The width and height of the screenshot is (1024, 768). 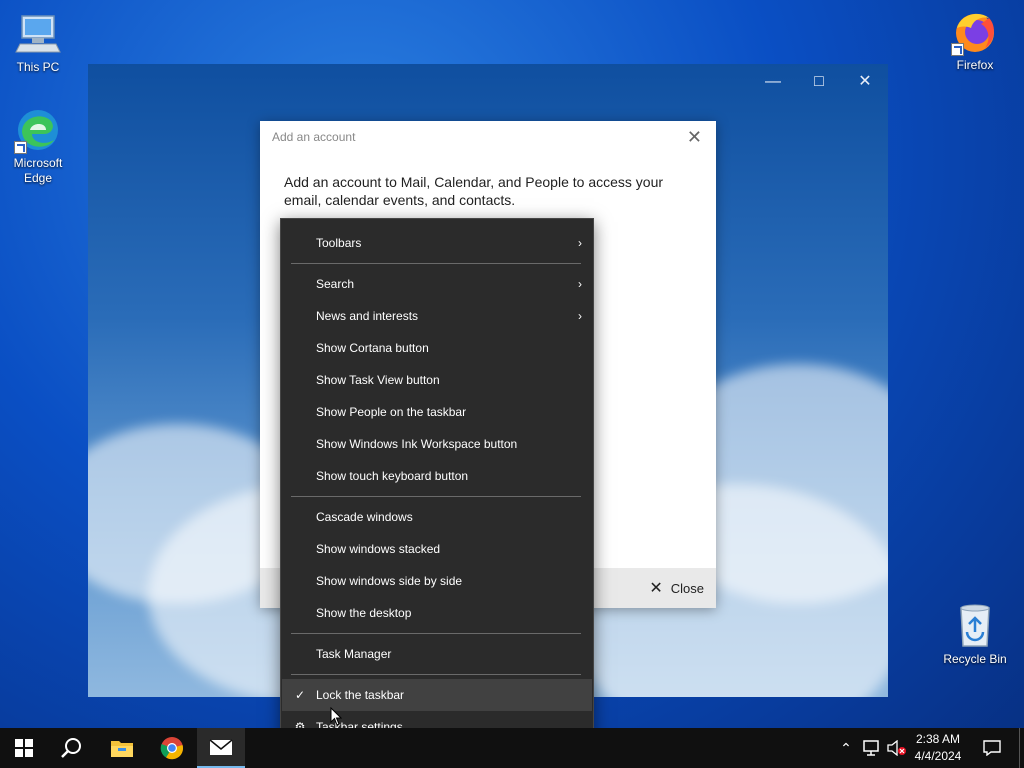 I want to click on mail-button, so click(x=221, y=748).